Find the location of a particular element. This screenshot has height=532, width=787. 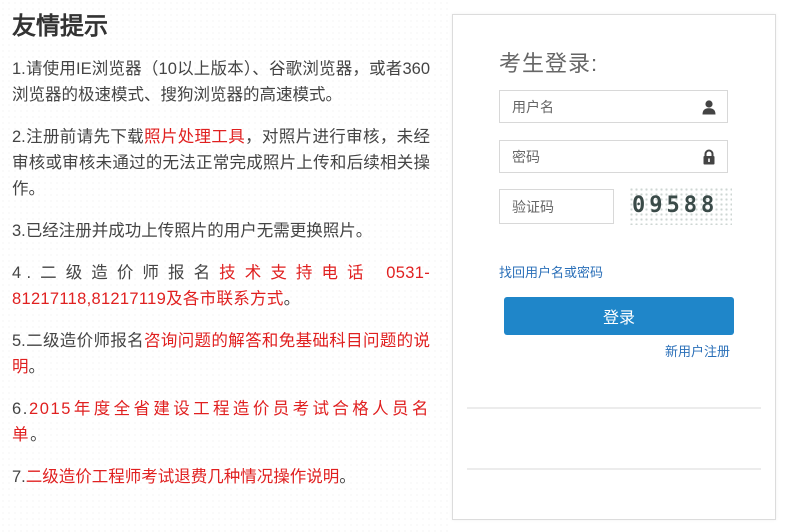

captcha-image: 09588 is located at coordinates (680, 206).